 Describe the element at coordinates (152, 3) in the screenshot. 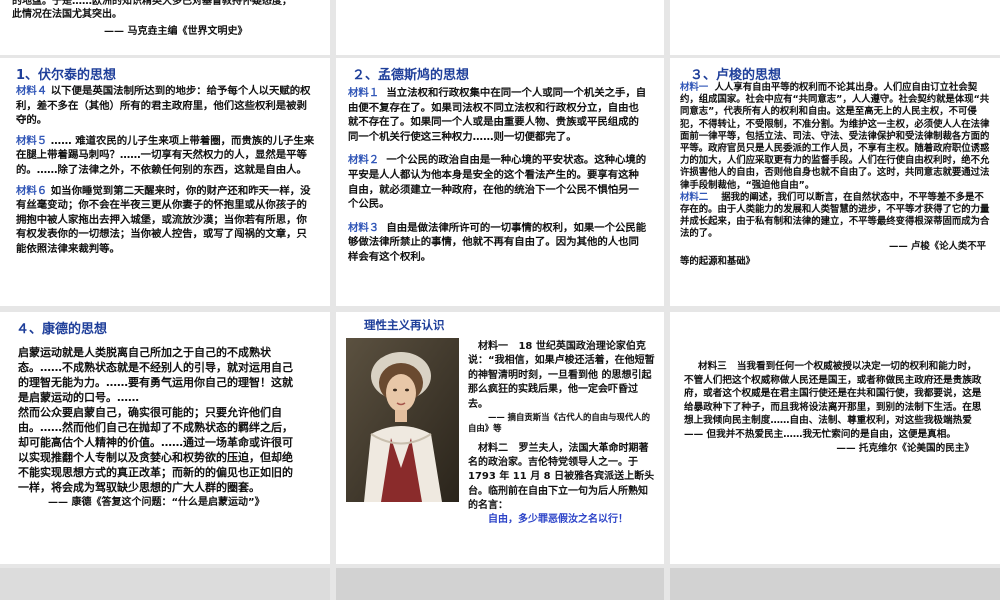

I see `intro-line-1: 的地盘。于是……欧洲的知识精英大多已对基督教持怀疑态度，` at that location.